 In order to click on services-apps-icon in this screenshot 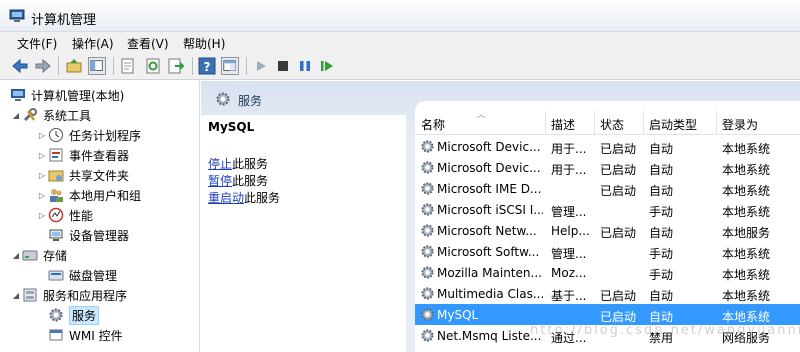, I will do `click(30, 295)`.